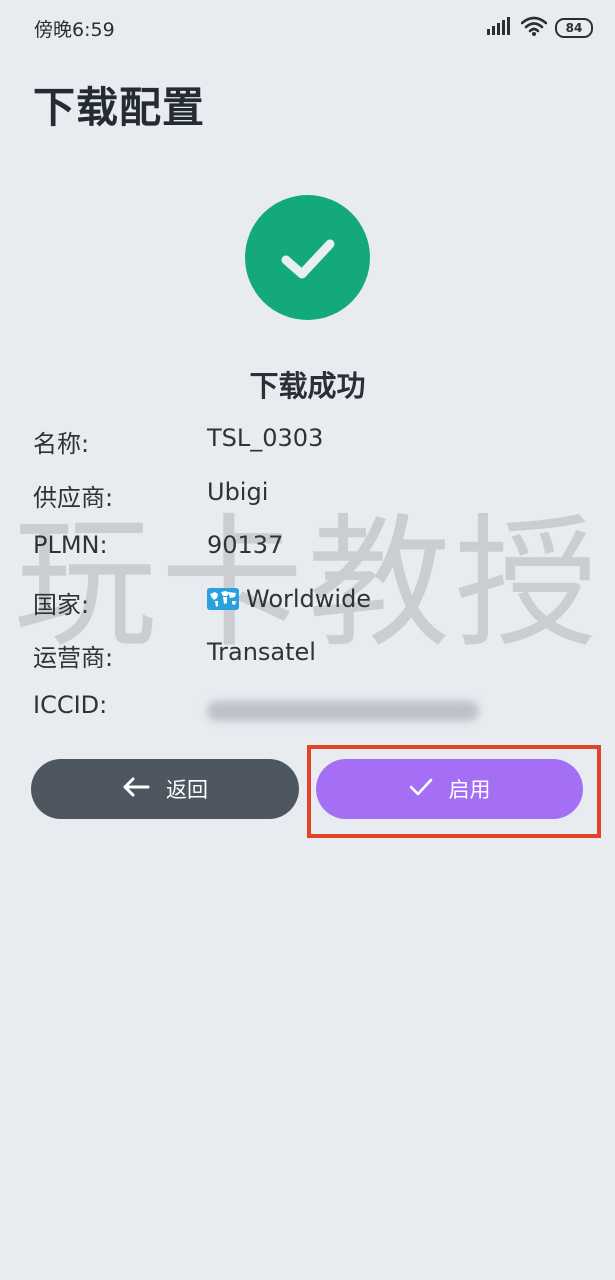 The height and width of the screenshot is (1280, 615). I want to click on info-label: 名称:, so click(61, 444).